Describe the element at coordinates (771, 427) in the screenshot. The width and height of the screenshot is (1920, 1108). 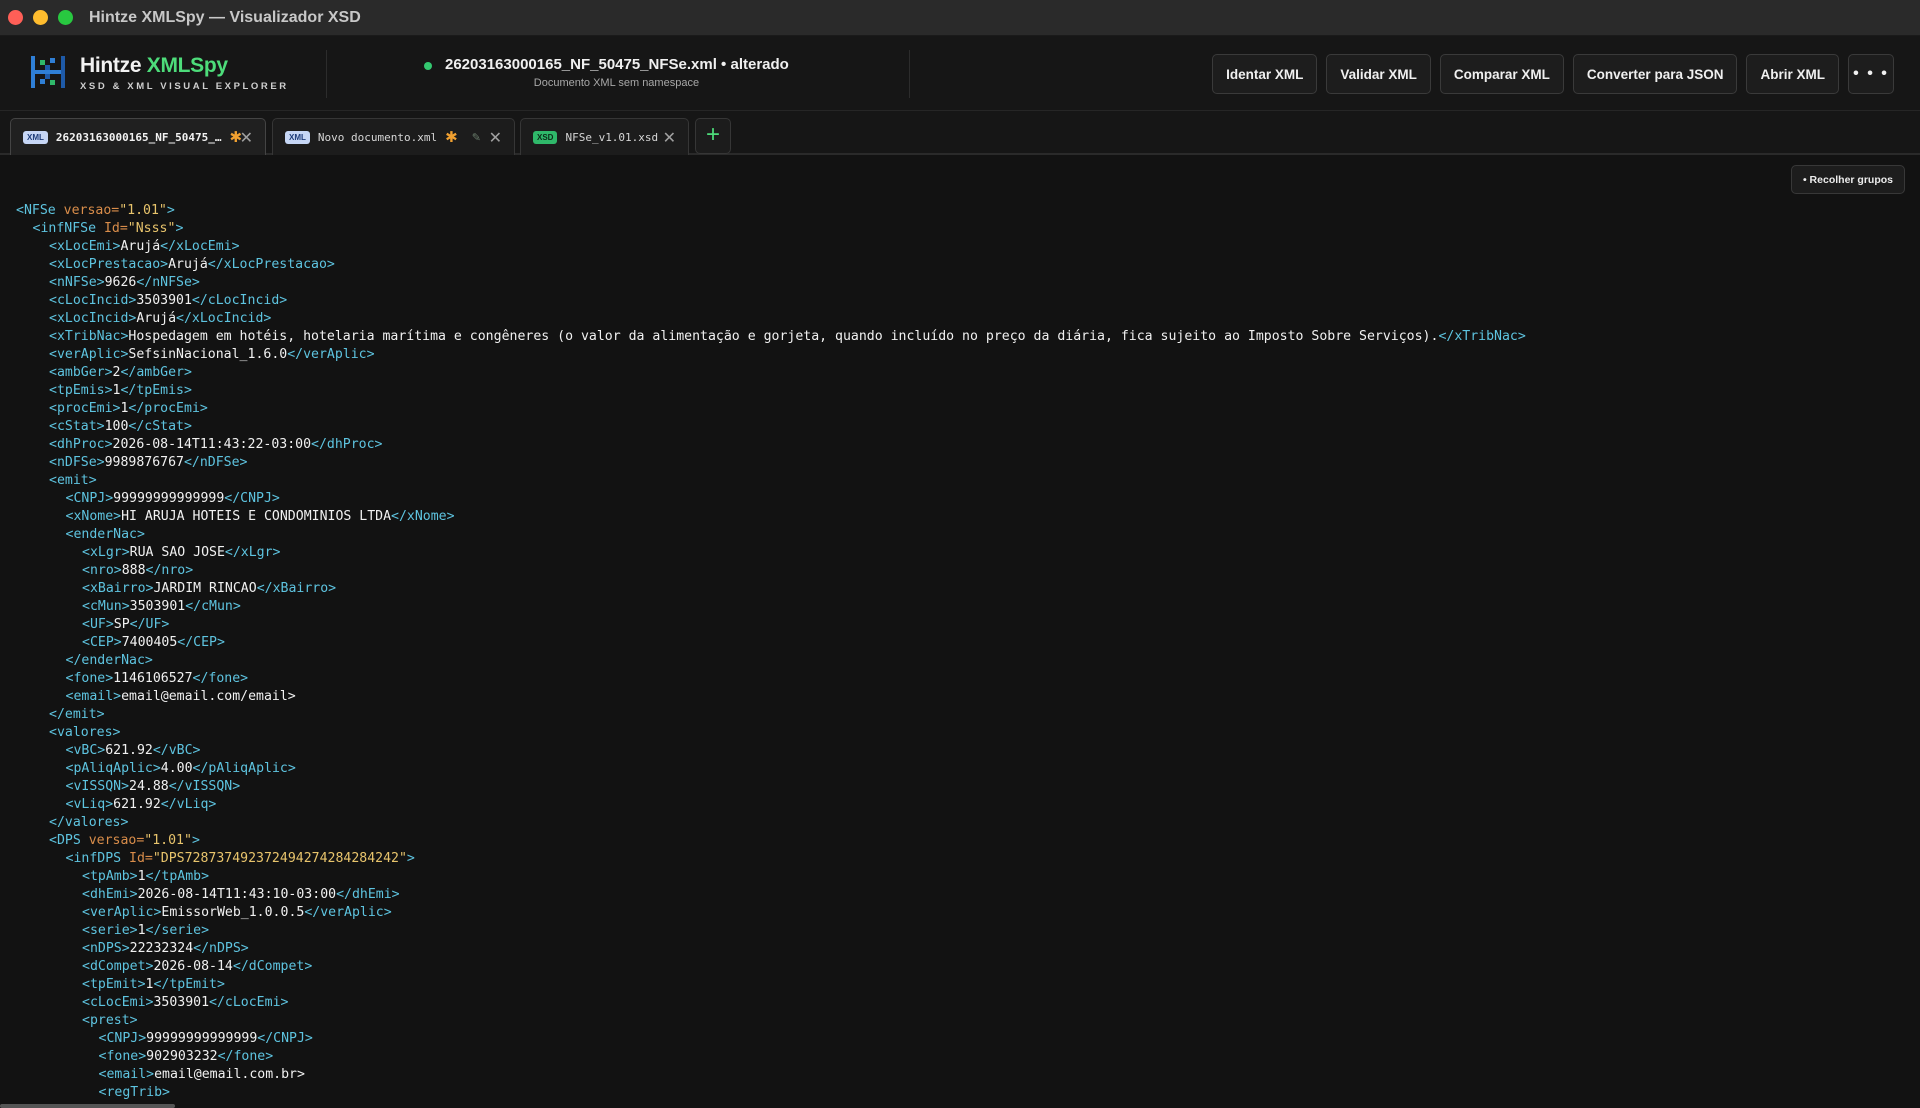
I see `xml-line: <cStat>100</cStat>` at that location.